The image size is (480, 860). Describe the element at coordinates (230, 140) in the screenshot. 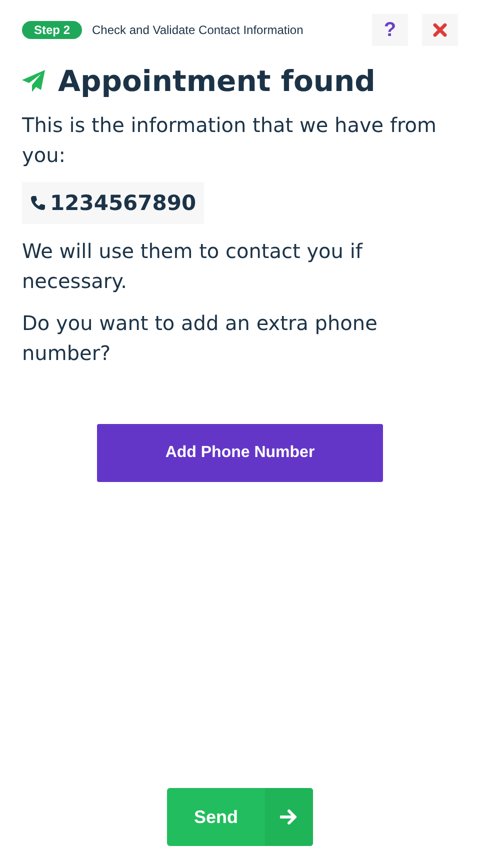

I see `intro-text: This is the information that we have from you:` at that location.